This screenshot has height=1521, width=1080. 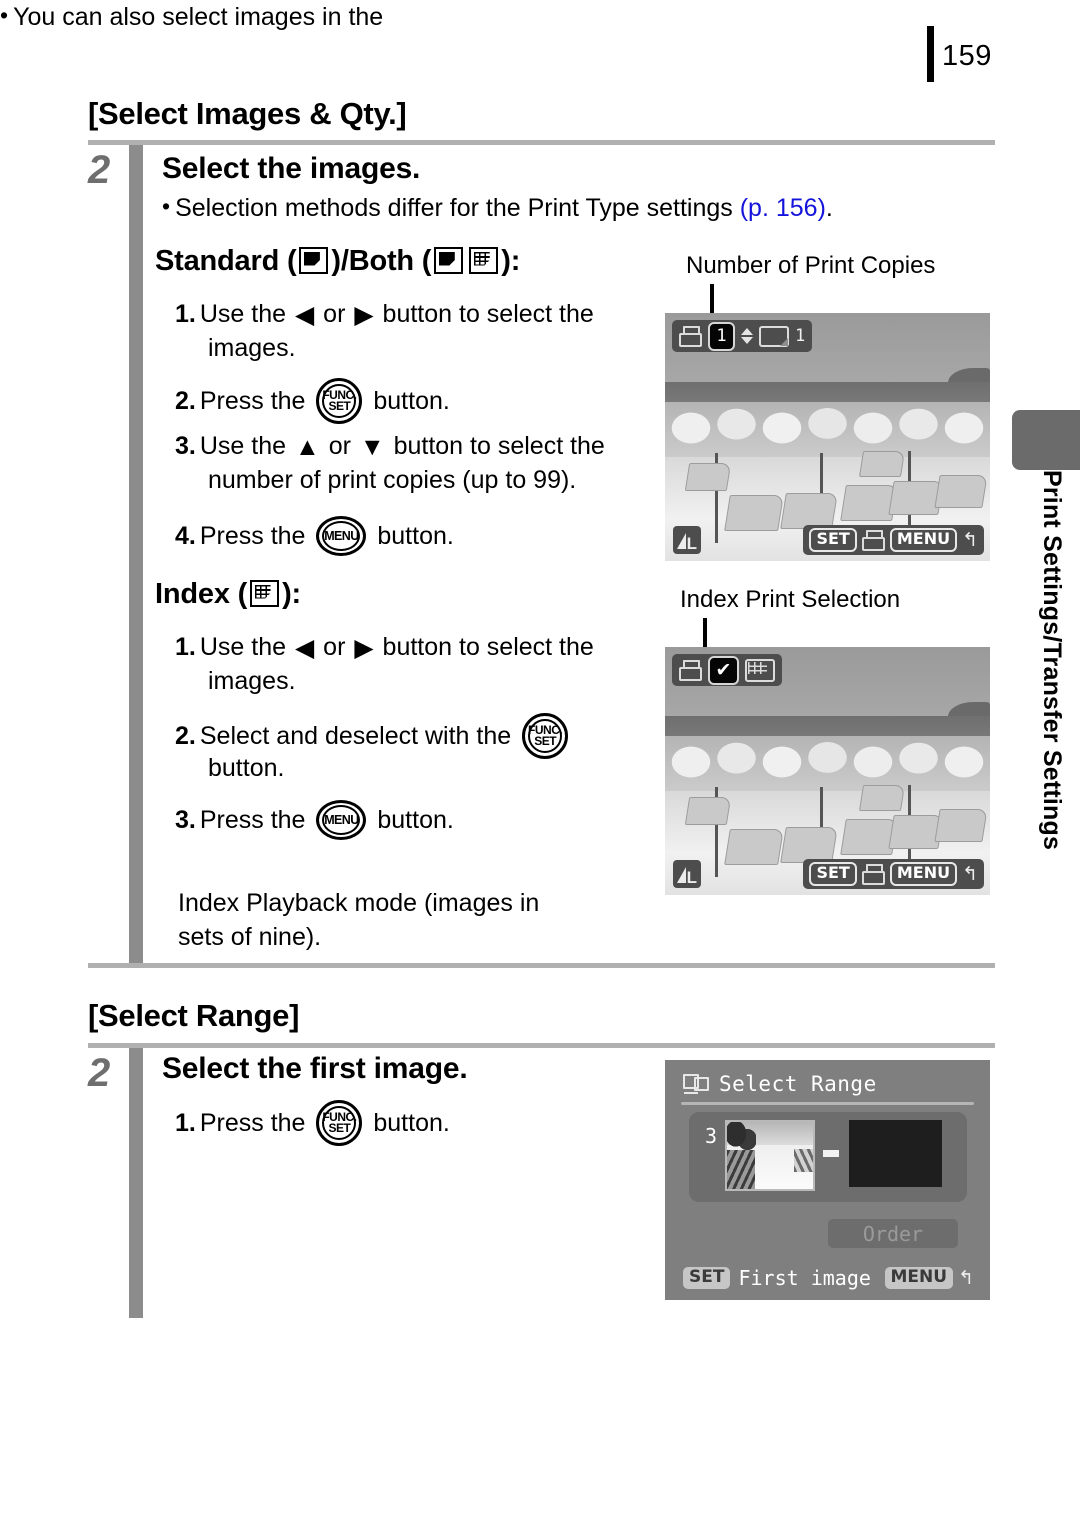 What do you see at coordinates (893, 1233) in the screenshot?
I see `order-button: Order` at bounding box center [893, 1233].